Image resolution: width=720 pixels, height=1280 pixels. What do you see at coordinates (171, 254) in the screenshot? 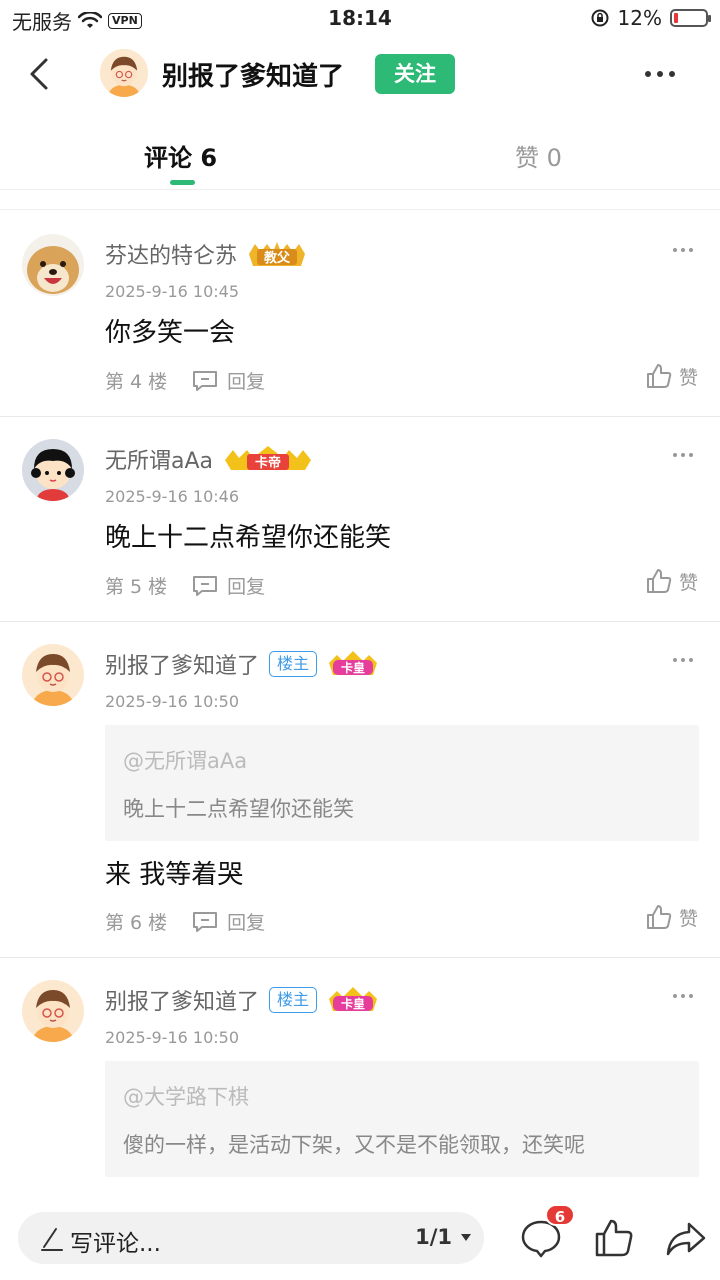
I see `comment-username: 芬达的特仑苏` at bounding box center [171, 254].